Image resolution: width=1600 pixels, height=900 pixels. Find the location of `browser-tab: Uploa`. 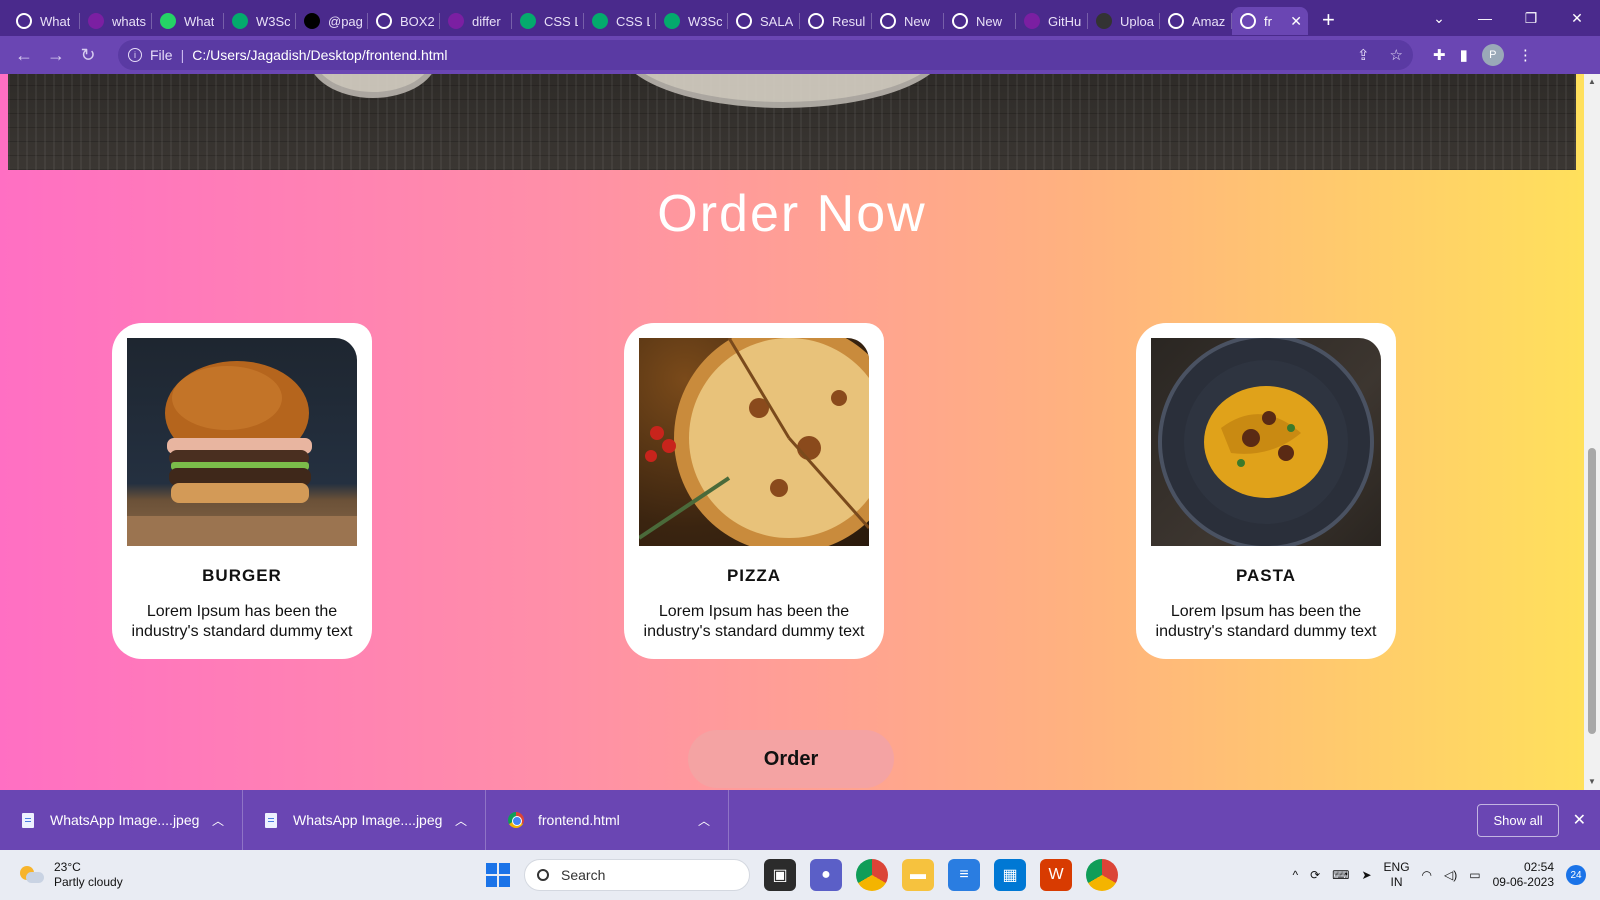

browser-tab: Uploa is located at coordinates (1124, 21).